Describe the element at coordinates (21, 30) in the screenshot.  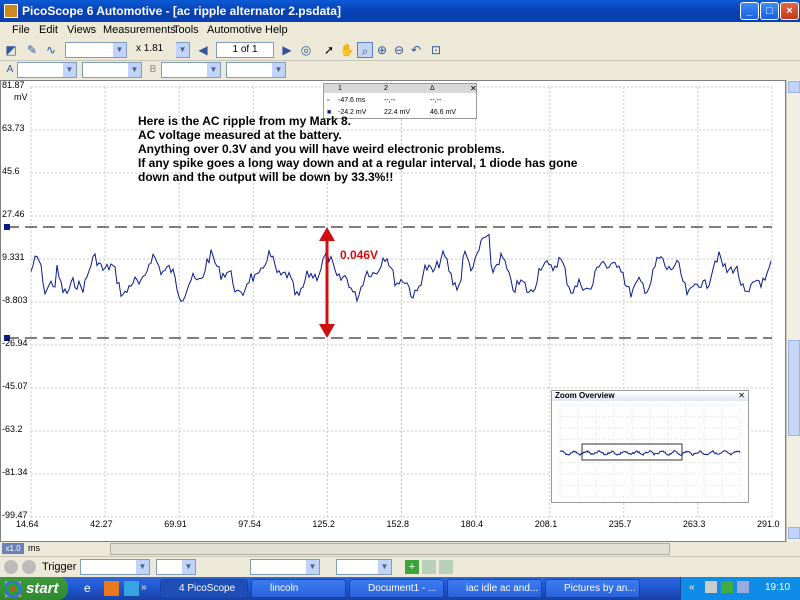
I see `menu-file: File` at that location.